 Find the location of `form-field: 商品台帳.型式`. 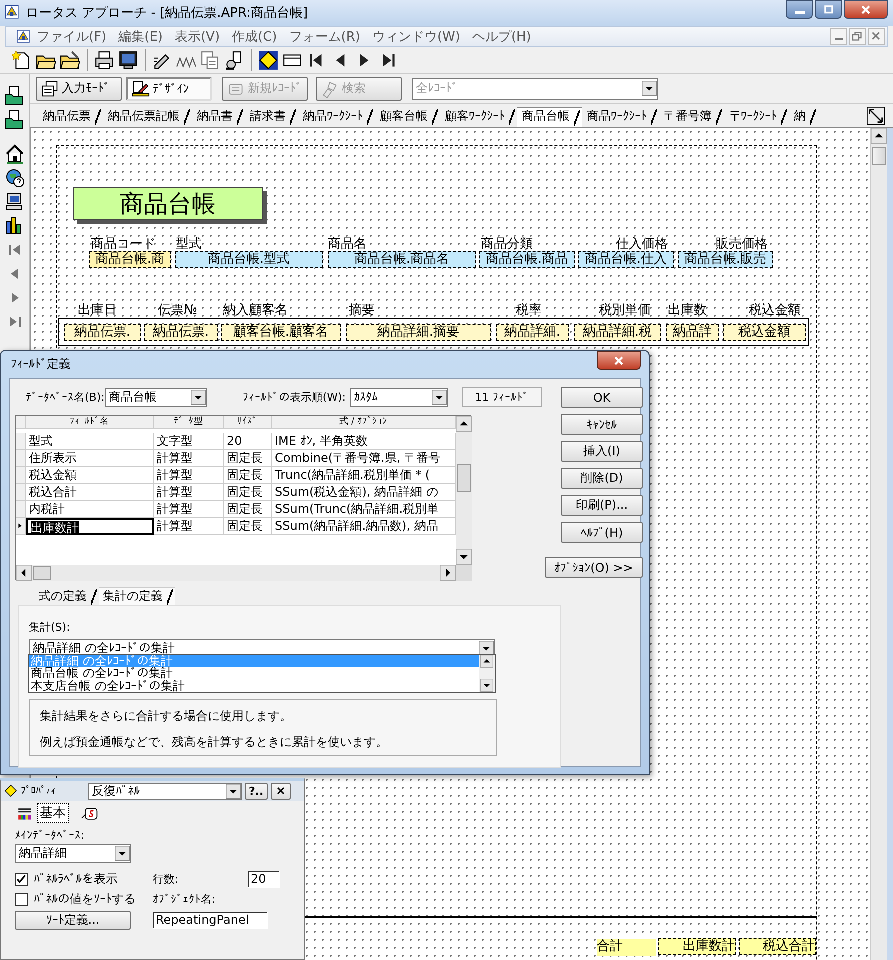

form-field: 商品台帳.型式 is located at coordinates (249, 259).